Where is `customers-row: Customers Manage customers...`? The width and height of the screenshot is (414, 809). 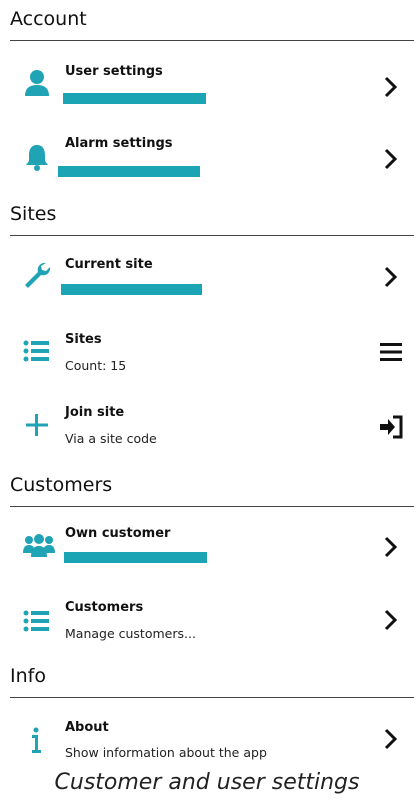 customers-row: Customers Manage customers... is located at coordinates (207, 622).